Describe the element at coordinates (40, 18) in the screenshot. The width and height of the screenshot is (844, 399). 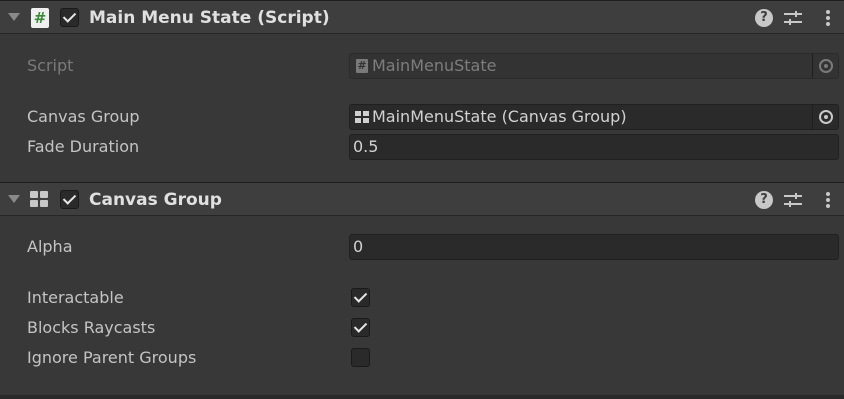
I see `script-icon: #` at that location.